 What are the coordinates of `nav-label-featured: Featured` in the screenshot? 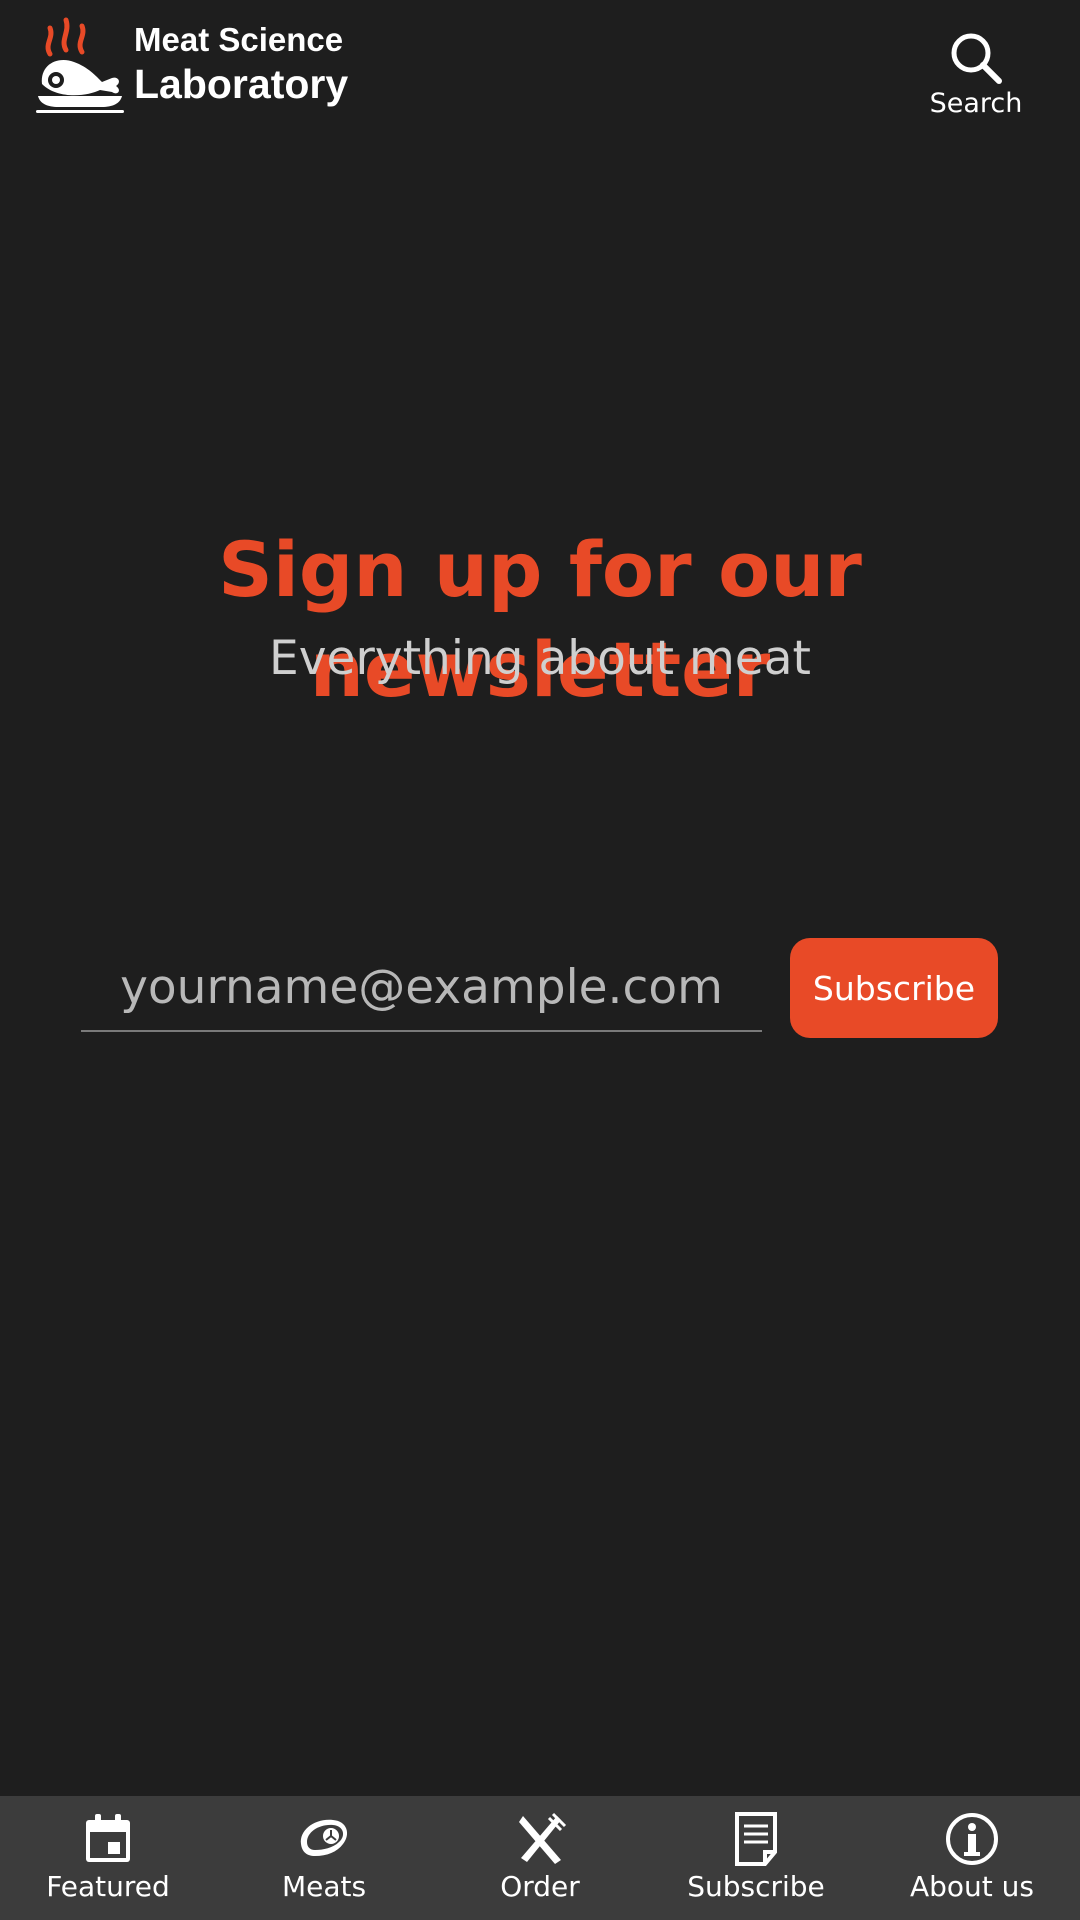 It's located at (108, 1886).